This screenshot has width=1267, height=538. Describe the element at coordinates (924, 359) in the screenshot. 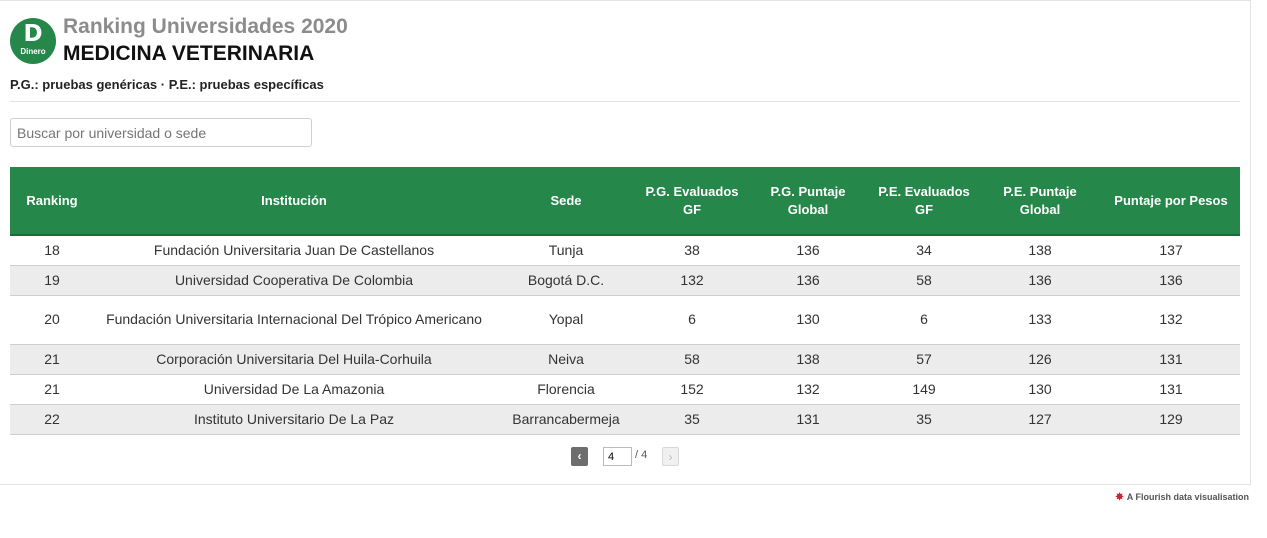

I see `cell-pe-evaluados: 57` at that location.